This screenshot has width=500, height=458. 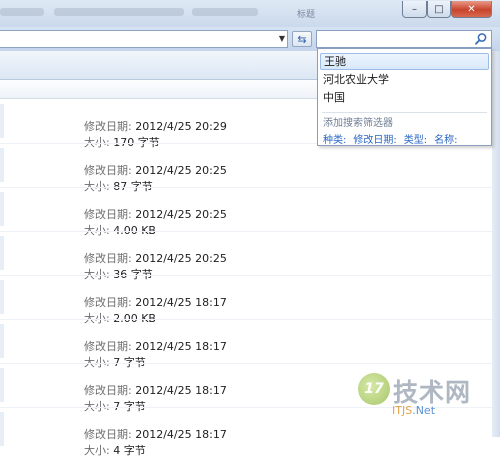 What do you see at coordinates (374, 140) in the screenshot?
I see `filter-date-modified: 修改日期:` at bounding box center [374, 140].